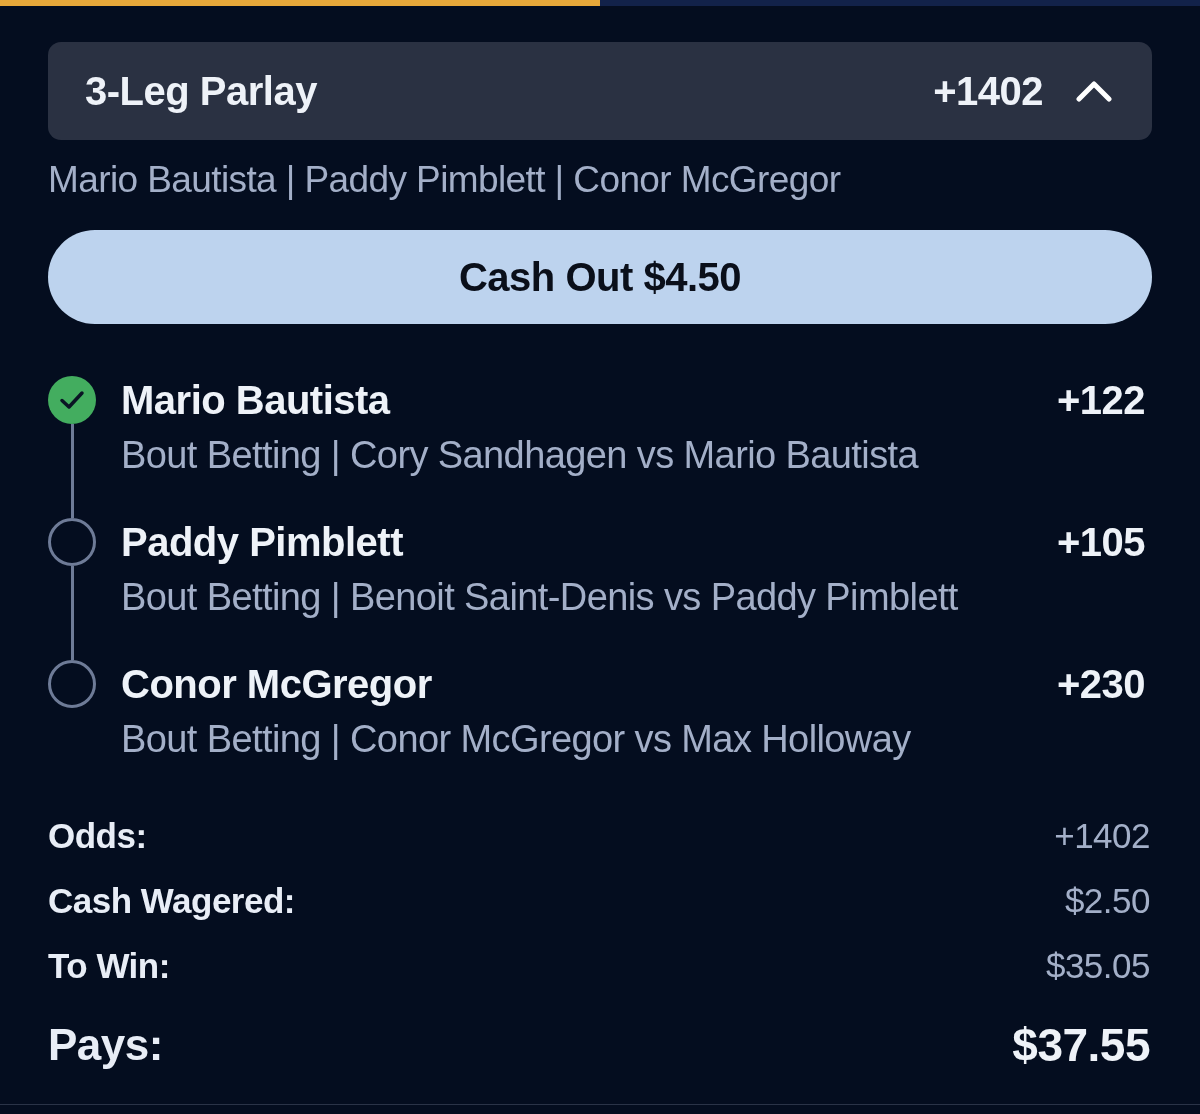  Describe the element at coordinates (444, 180) in the screenshot. I see `selections-summary: Mario Bautista | Paddy Pimblett | Conor McGregor` at that location.